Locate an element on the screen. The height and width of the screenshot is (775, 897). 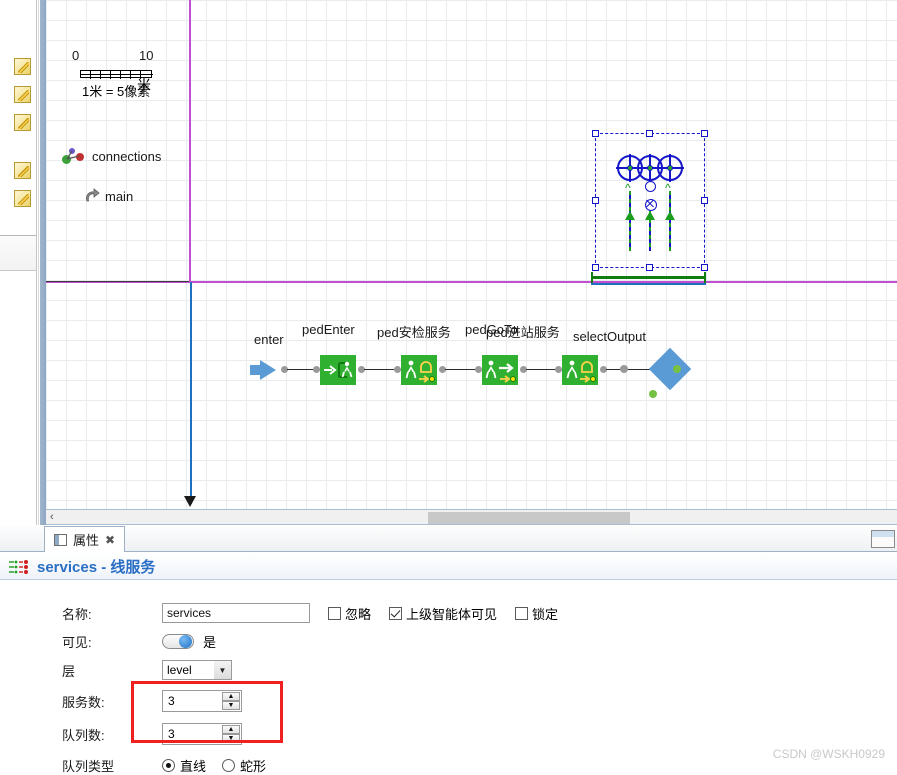
selected-line-service: ^ ^ is located at coordinates (650, 200).